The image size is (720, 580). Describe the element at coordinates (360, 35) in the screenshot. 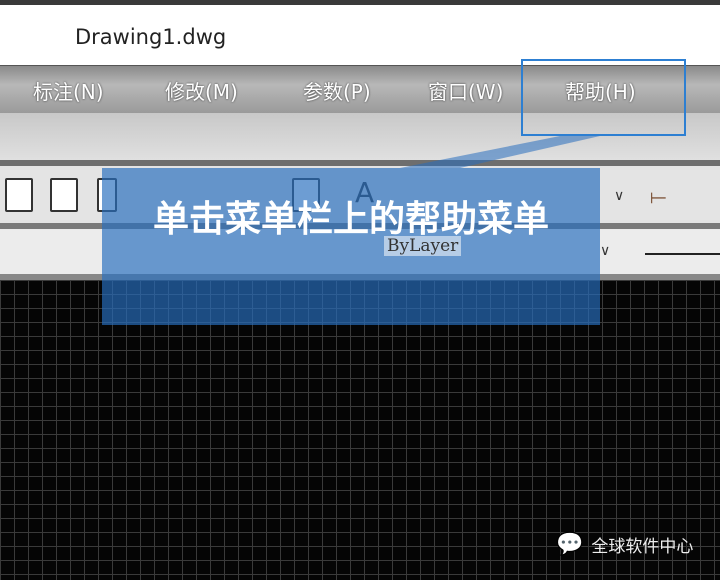

I see `title-bar: Drawing1.dwg` at that location.